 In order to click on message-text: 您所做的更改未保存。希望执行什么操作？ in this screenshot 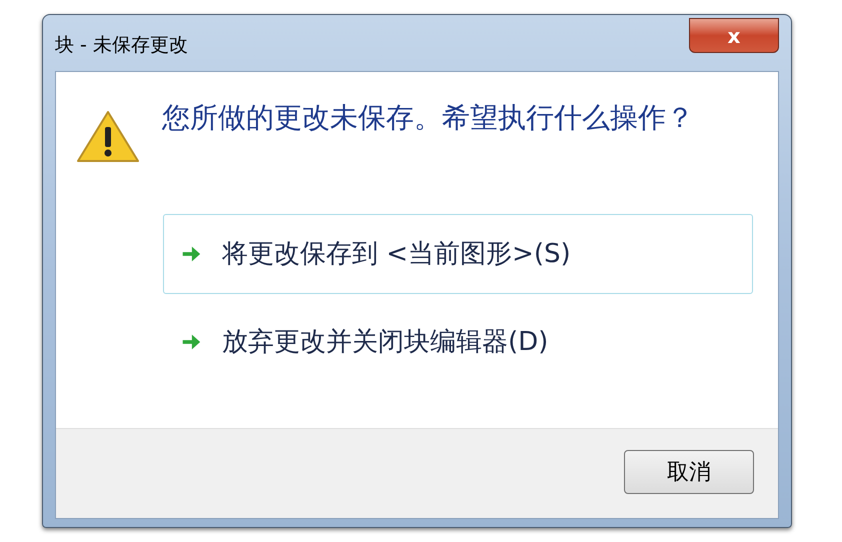, I will do `click(428, 118)`.